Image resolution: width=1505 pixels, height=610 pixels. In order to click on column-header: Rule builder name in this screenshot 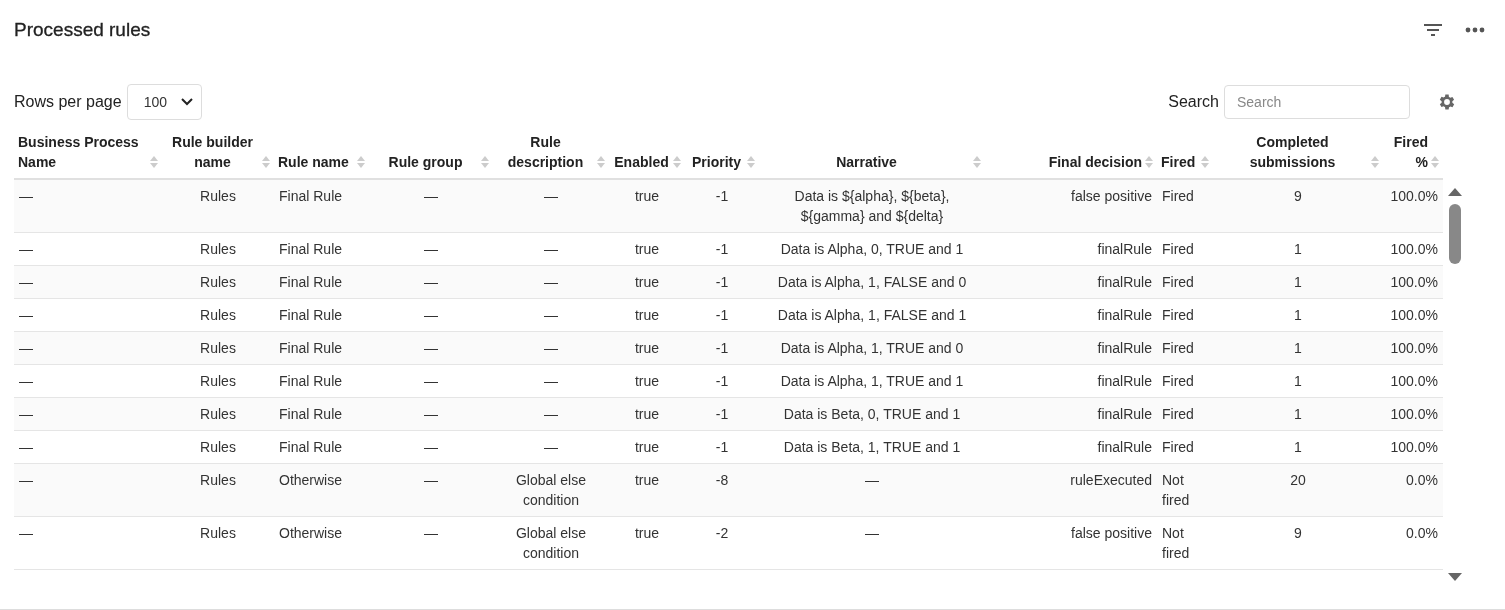, I will do `click(212, 152)`.